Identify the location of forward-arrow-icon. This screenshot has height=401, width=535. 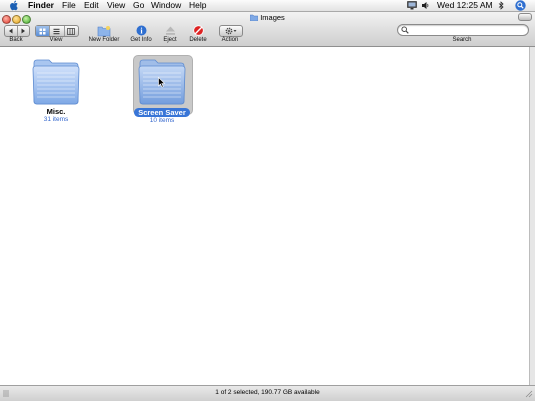
(23, 31).